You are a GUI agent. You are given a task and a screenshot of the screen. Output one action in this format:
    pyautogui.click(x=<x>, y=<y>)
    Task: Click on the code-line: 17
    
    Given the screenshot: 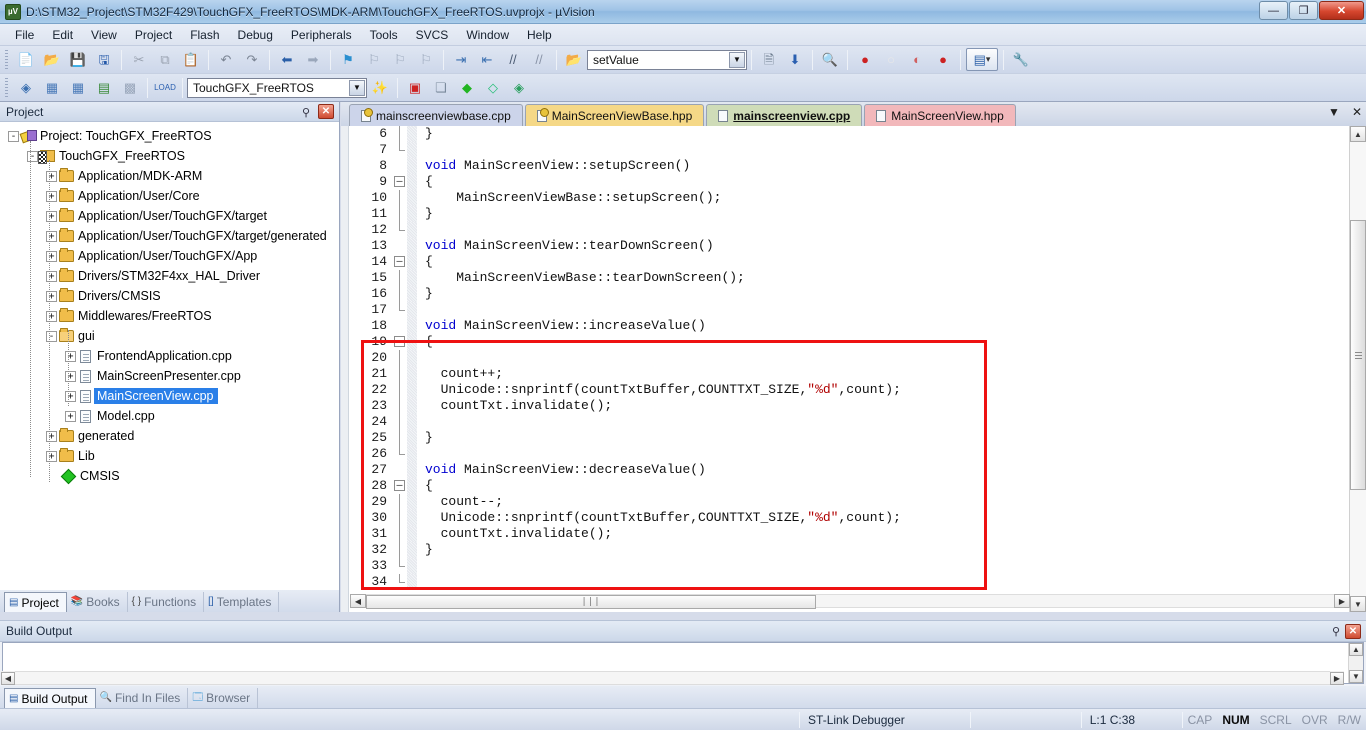 What is the action you would take?
    pyautogui.click(x=845, y=310)
    